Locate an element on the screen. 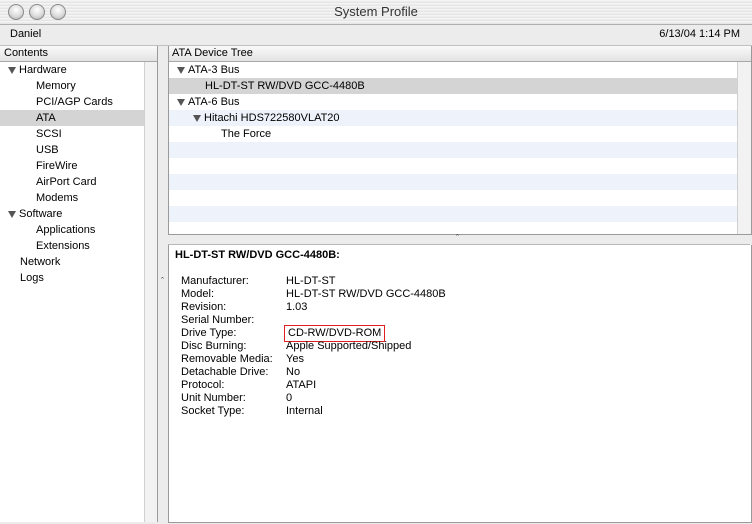 The image size is (752, 524). sidebar-item: Network is located at coordinates (78, 262).